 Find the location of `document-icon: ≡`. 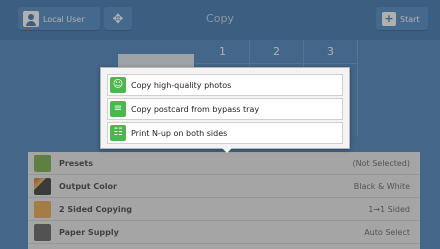

document-icon: ≡ is located at coordinates (118, 109).